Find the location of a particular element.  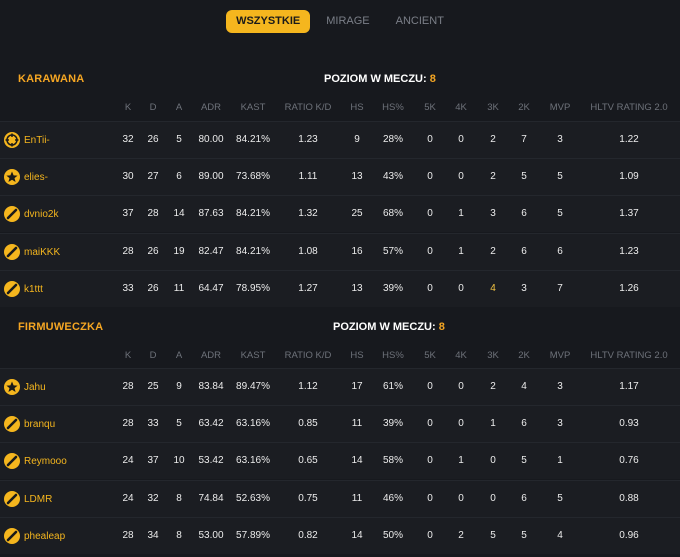

stat-cell: 24 is located at coordinates (128, 460).